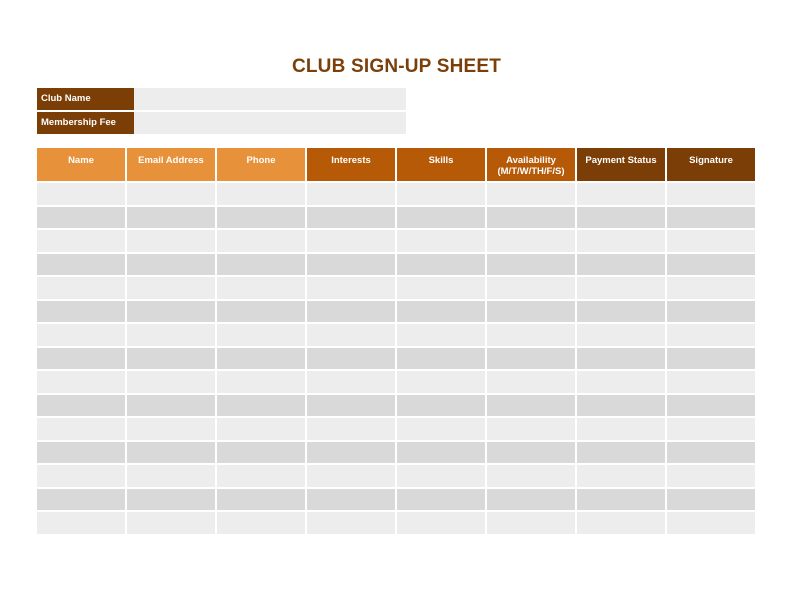 The image size is (793, 611). Describe the element at coordinates (270, 123) in the screenshot. I see `membership-fee-field` at that location.